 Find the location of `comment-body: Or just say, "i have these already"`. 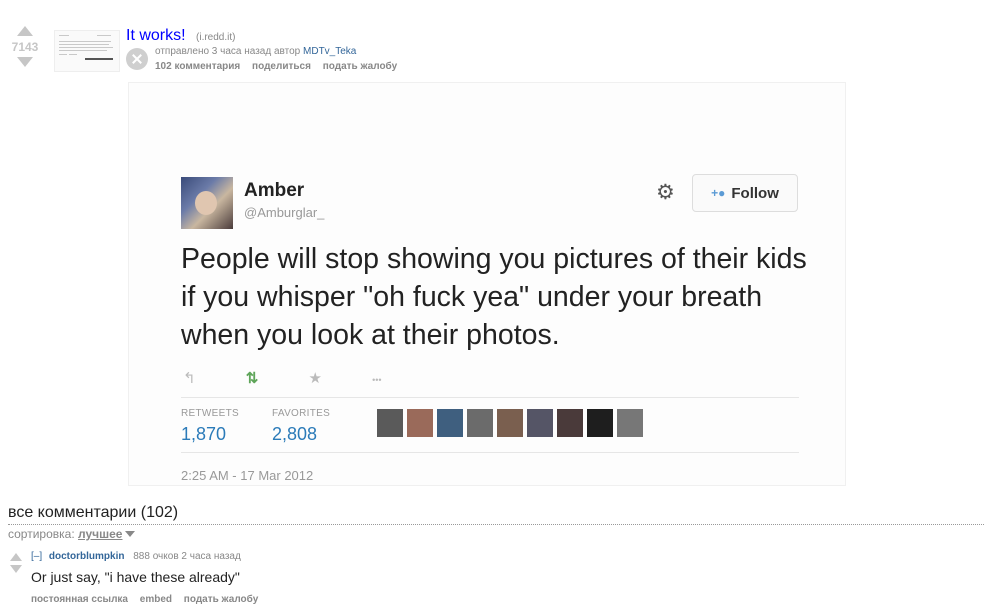

comment-body: Or just say, "i have these already" is located at coordinates (135, 577).